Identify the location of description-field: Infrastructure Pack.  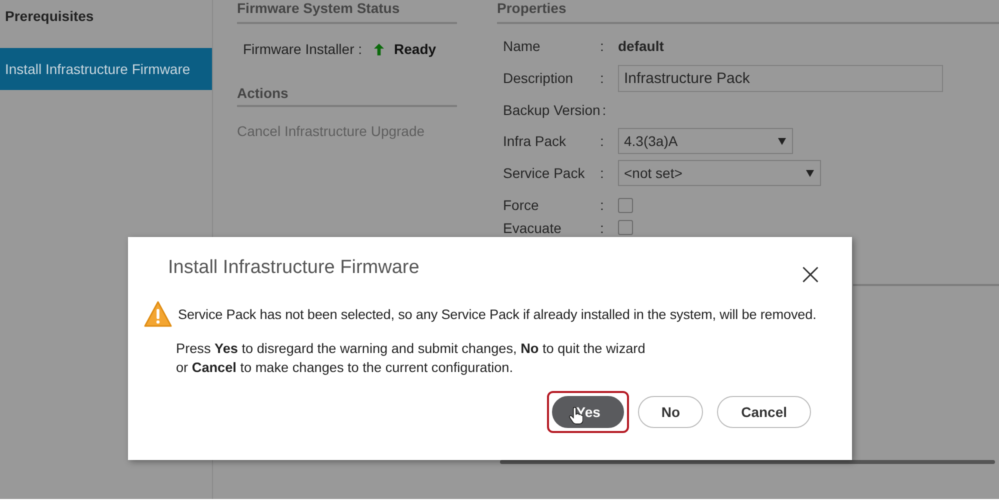
(780, 78).